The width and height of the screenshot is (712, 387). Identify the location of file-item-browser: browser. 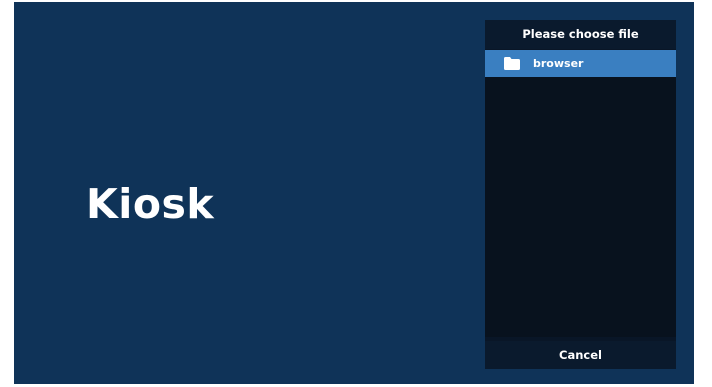
(580, 63).